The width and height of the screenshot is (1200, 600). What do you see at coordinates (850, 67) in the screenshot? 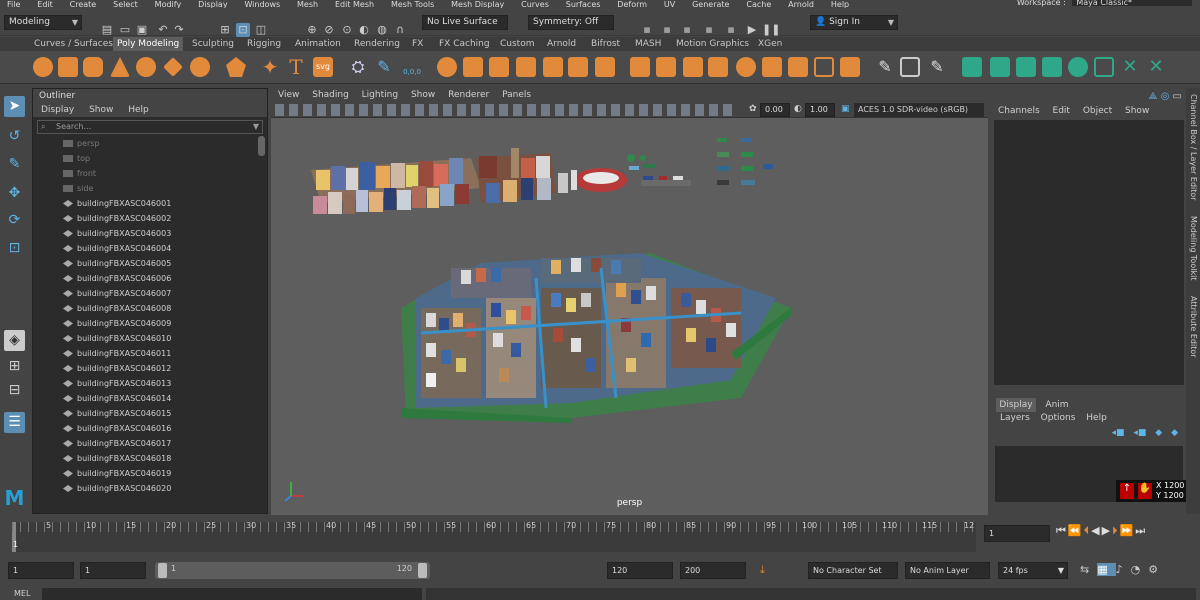
I see `detach-icon` at bounding box center [850, 67].